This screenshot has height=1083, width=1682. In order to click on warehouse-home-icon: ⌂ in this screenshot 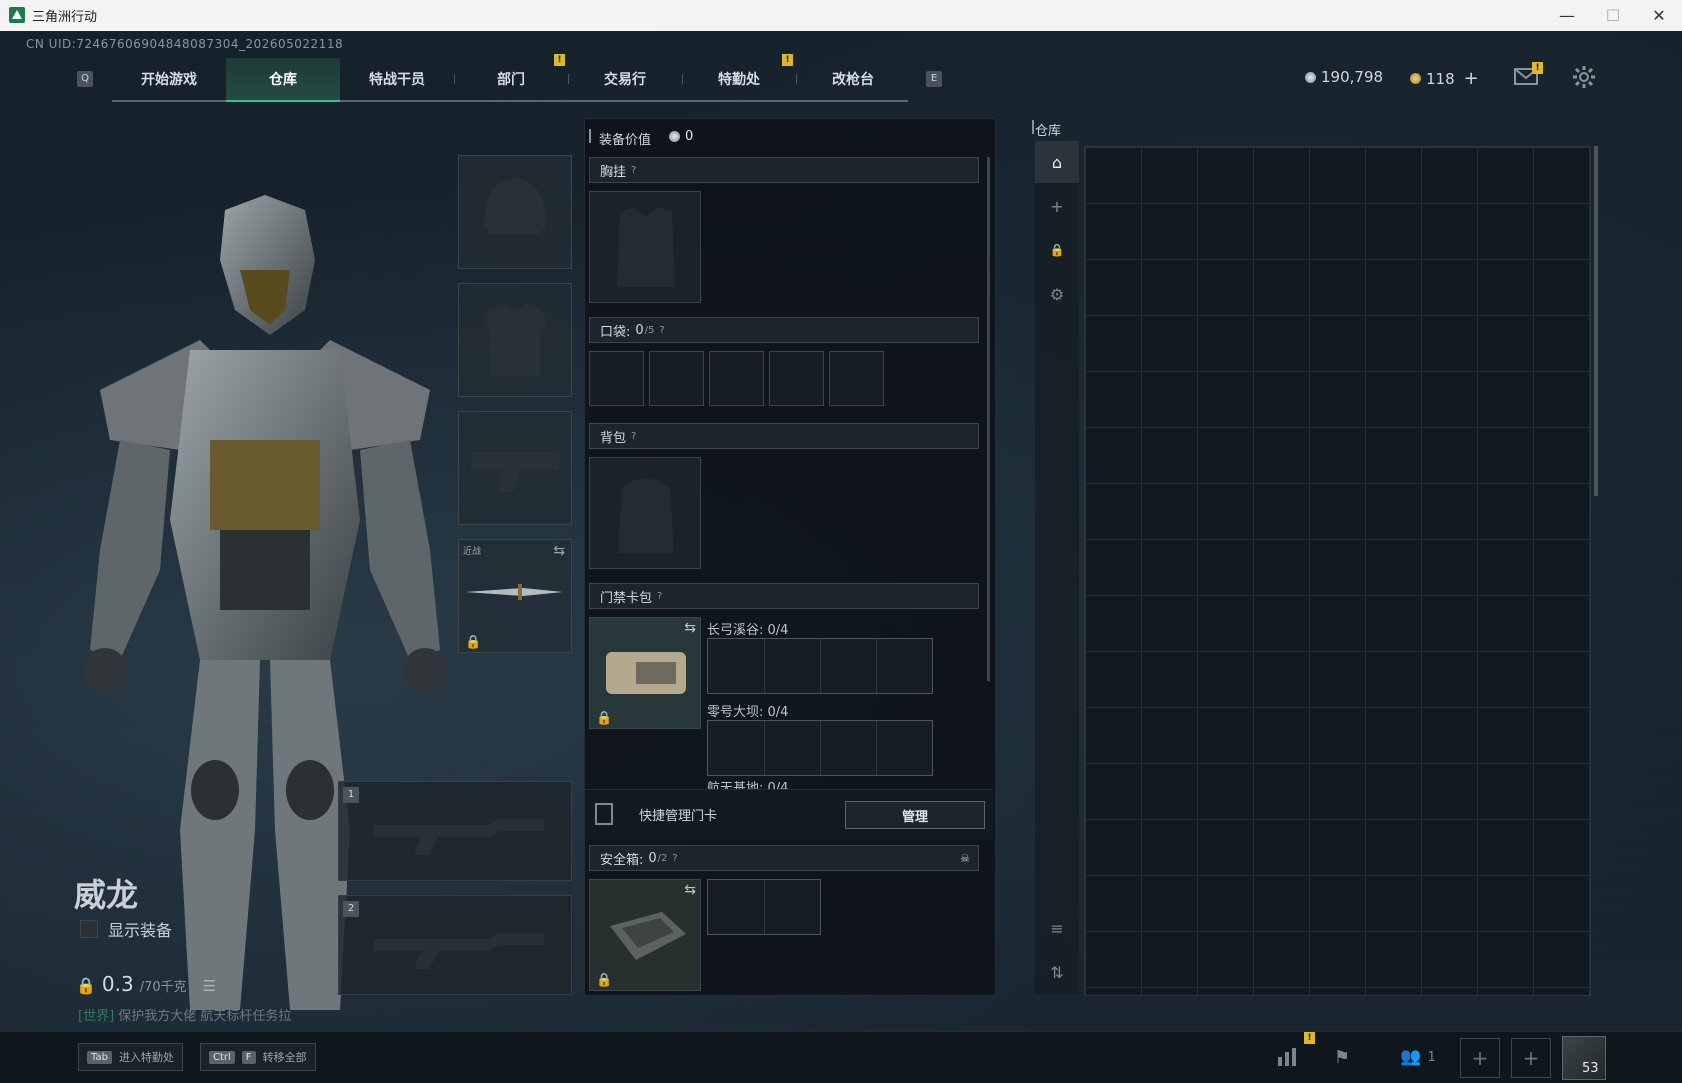, I will do `click(1057, 162)`.